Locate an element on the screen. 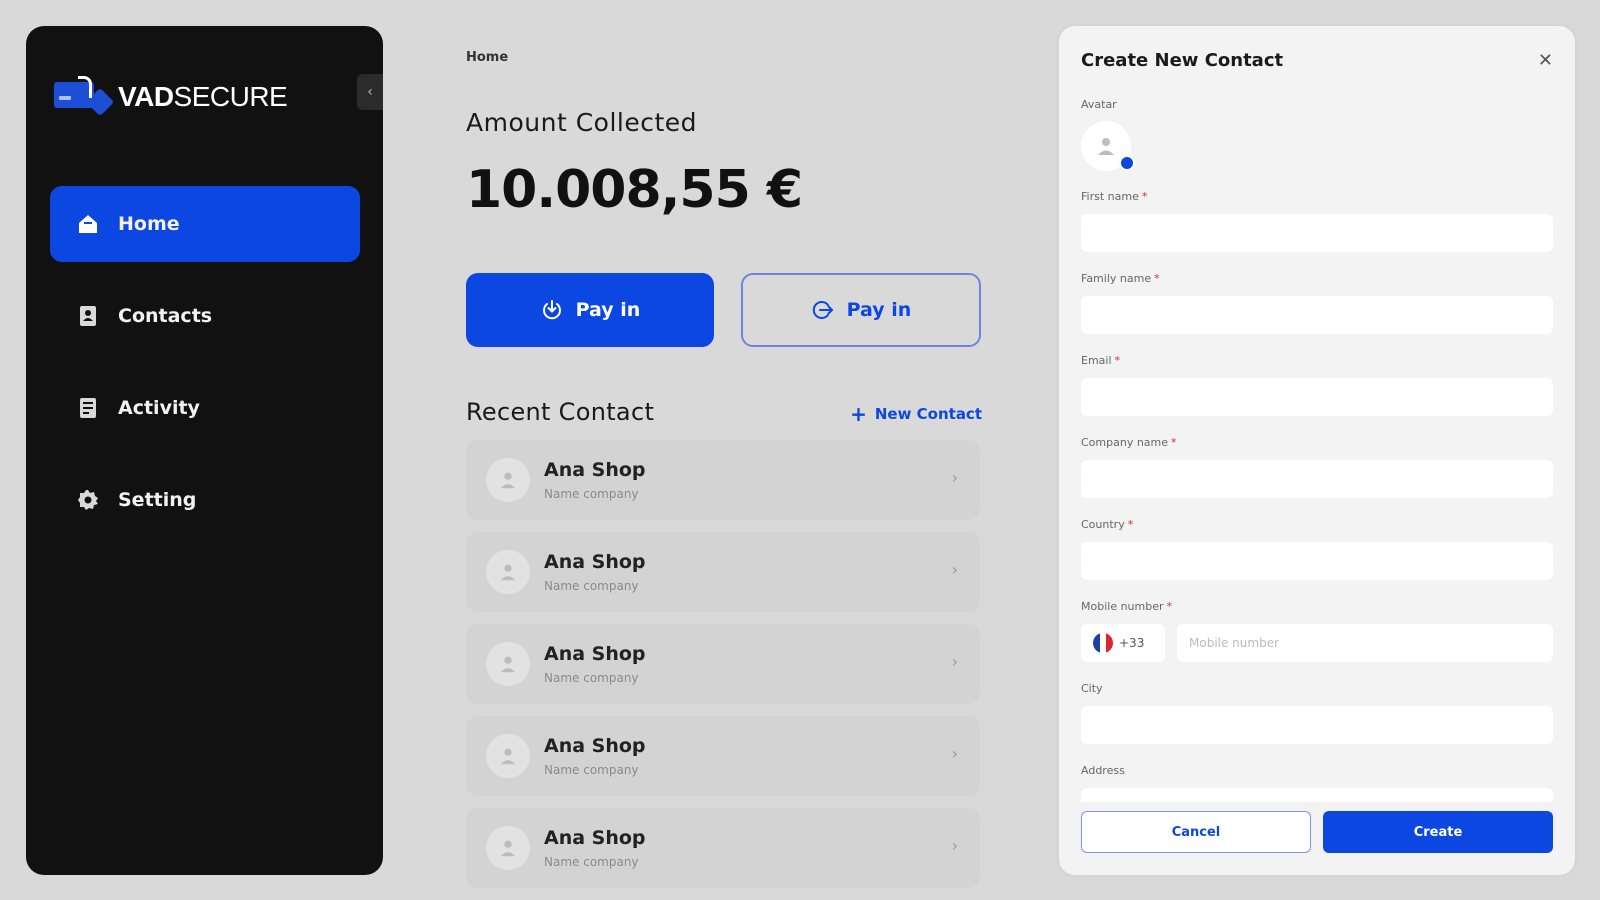  first-name-label: First name * is located at coordinates (1114, 196).